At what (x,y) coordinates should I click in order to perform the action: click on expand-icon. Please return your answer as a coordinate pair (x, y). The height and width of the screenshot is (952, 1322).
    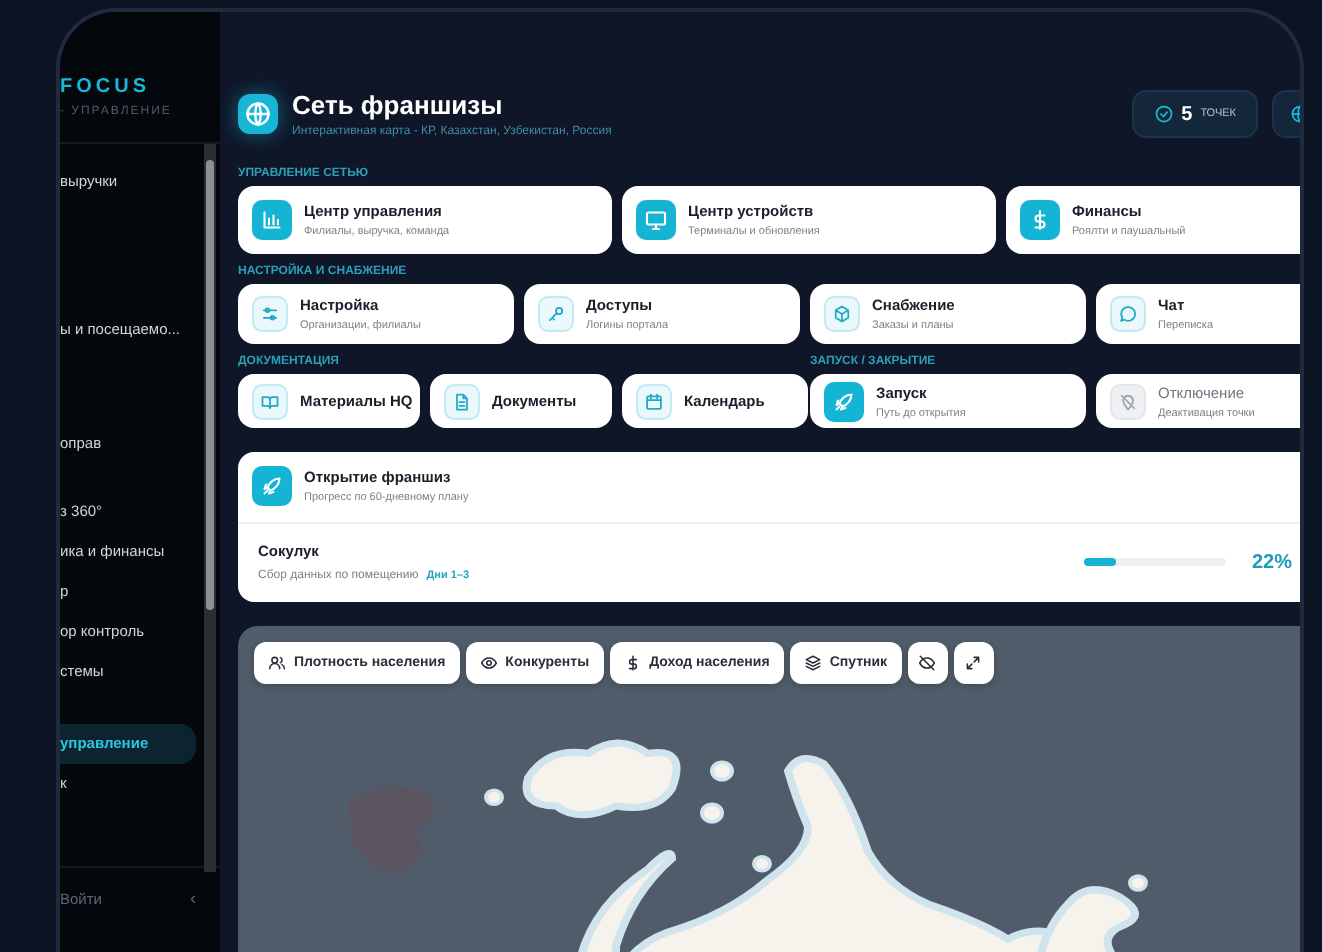
    Looking at the image, I should click on (973, 663).